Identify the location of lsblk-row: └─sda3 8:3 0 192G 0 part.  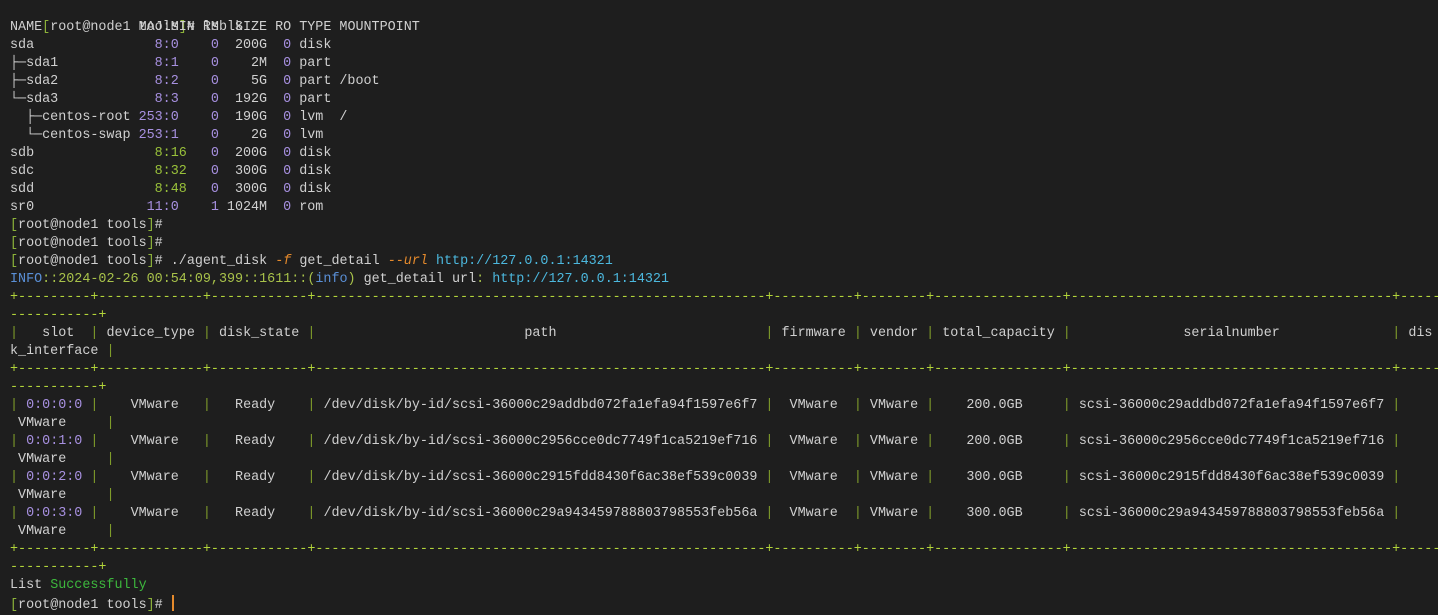
(724, 100).